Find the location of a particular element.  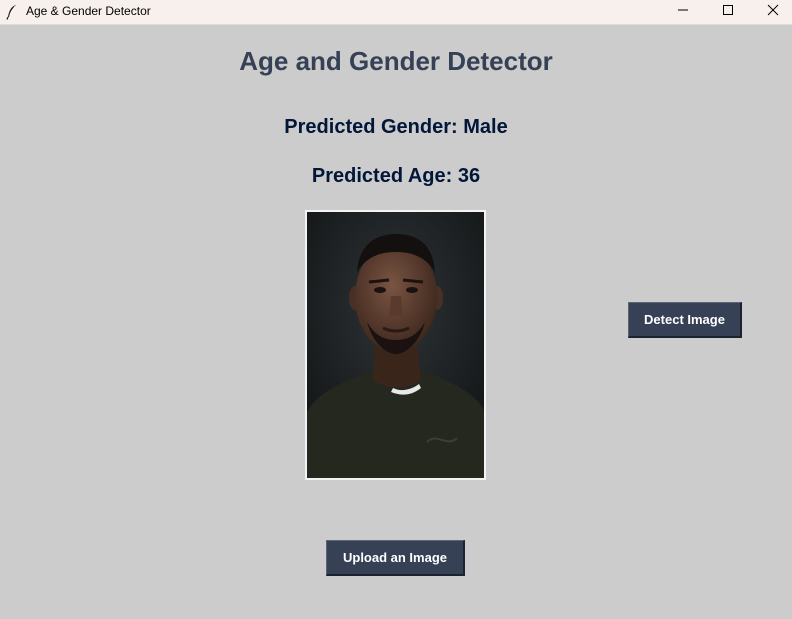

uploaded-image is located at coordinates (395, 345).